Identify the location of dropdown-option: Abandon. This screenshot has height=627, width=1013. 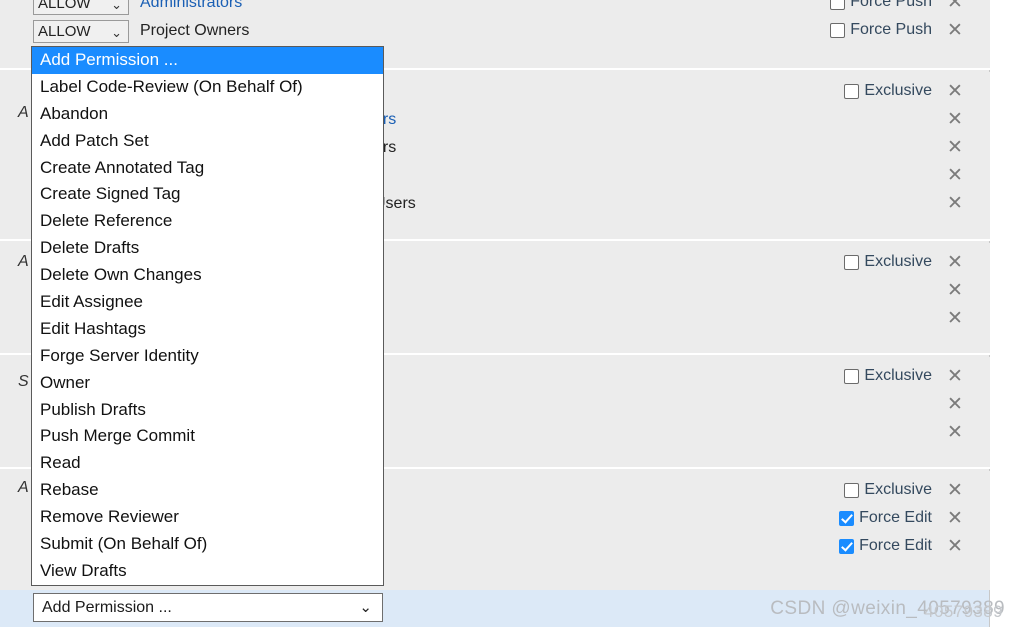
(207, 114).